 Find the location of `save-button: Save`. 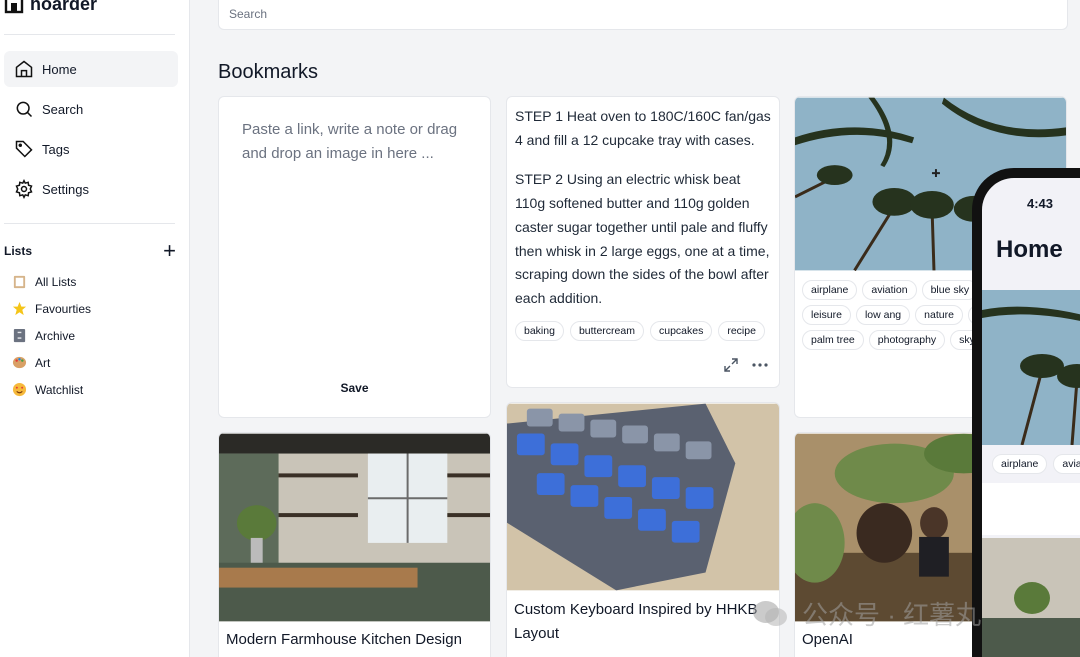

save-button: Save is located at coordinates (354, 388).